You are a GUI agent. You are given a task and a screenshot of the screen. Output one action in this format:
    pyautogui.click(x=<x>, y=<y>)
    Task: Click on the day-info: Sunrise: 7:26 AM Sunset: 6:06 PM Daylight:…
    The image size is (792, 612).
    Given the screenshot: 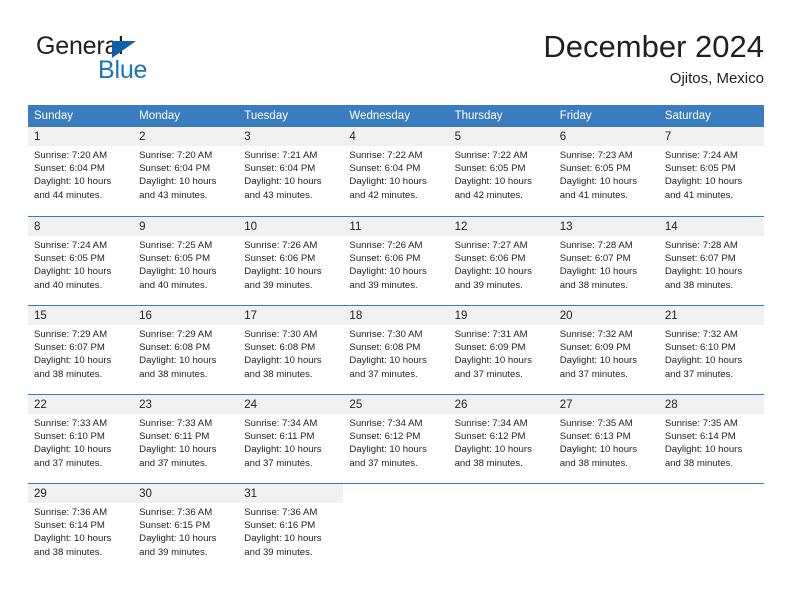 What is the action you would take?
    pyautogui.click(x=395, y=264)
    